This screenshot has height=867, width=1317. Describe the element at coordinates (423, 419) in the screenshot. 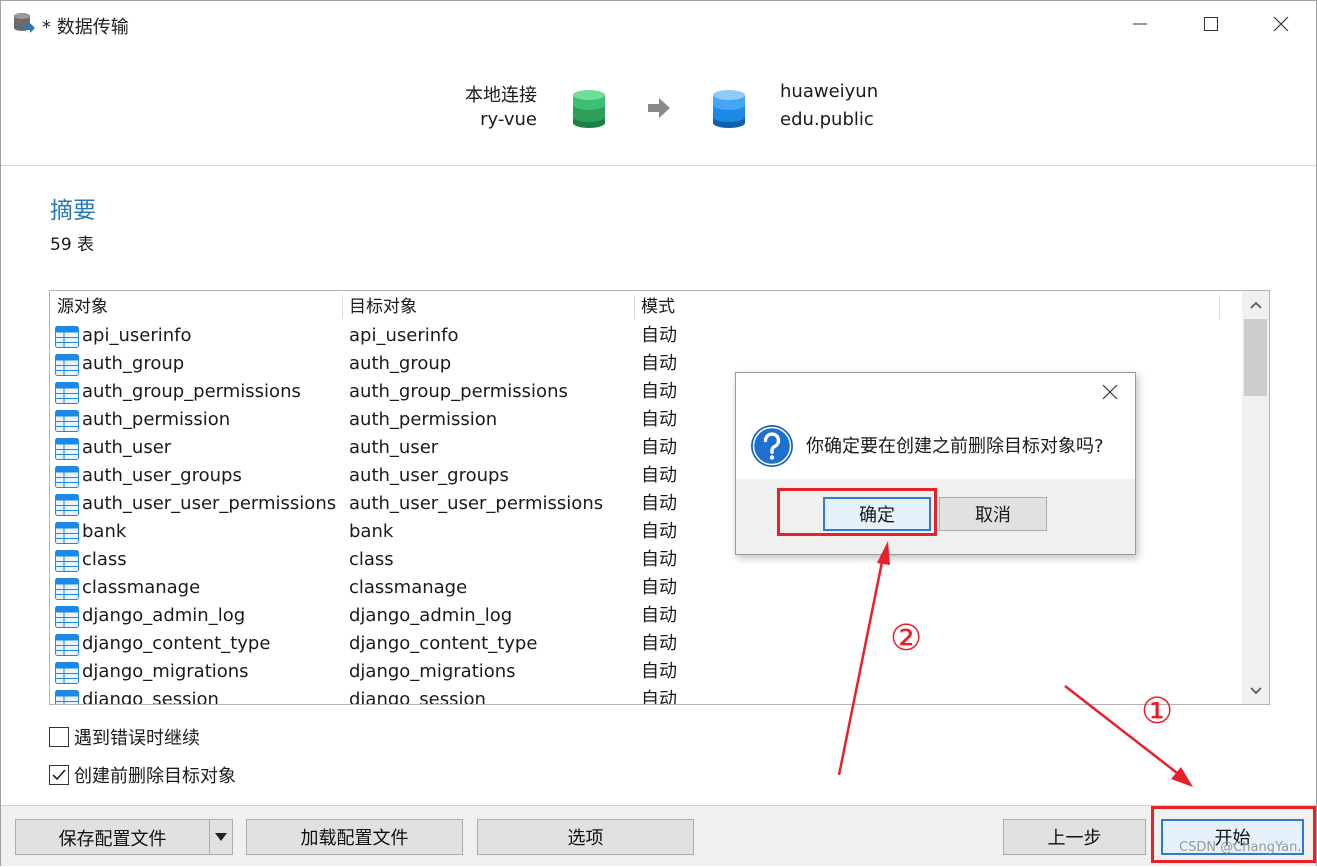

I see `target-object-cell: auth_permission` at that location.